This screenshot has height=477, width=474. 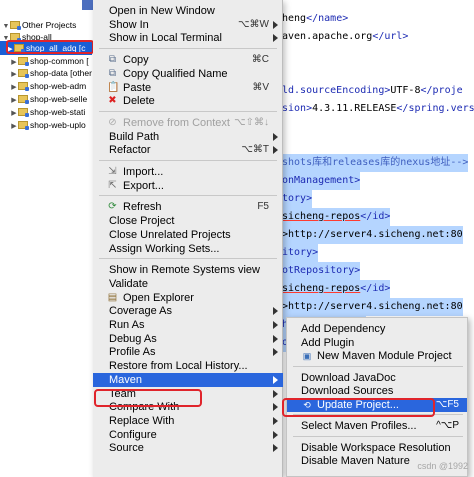 I want to click on maven-item-add-plugin: Add Plugin, so click(x=377, y=343).